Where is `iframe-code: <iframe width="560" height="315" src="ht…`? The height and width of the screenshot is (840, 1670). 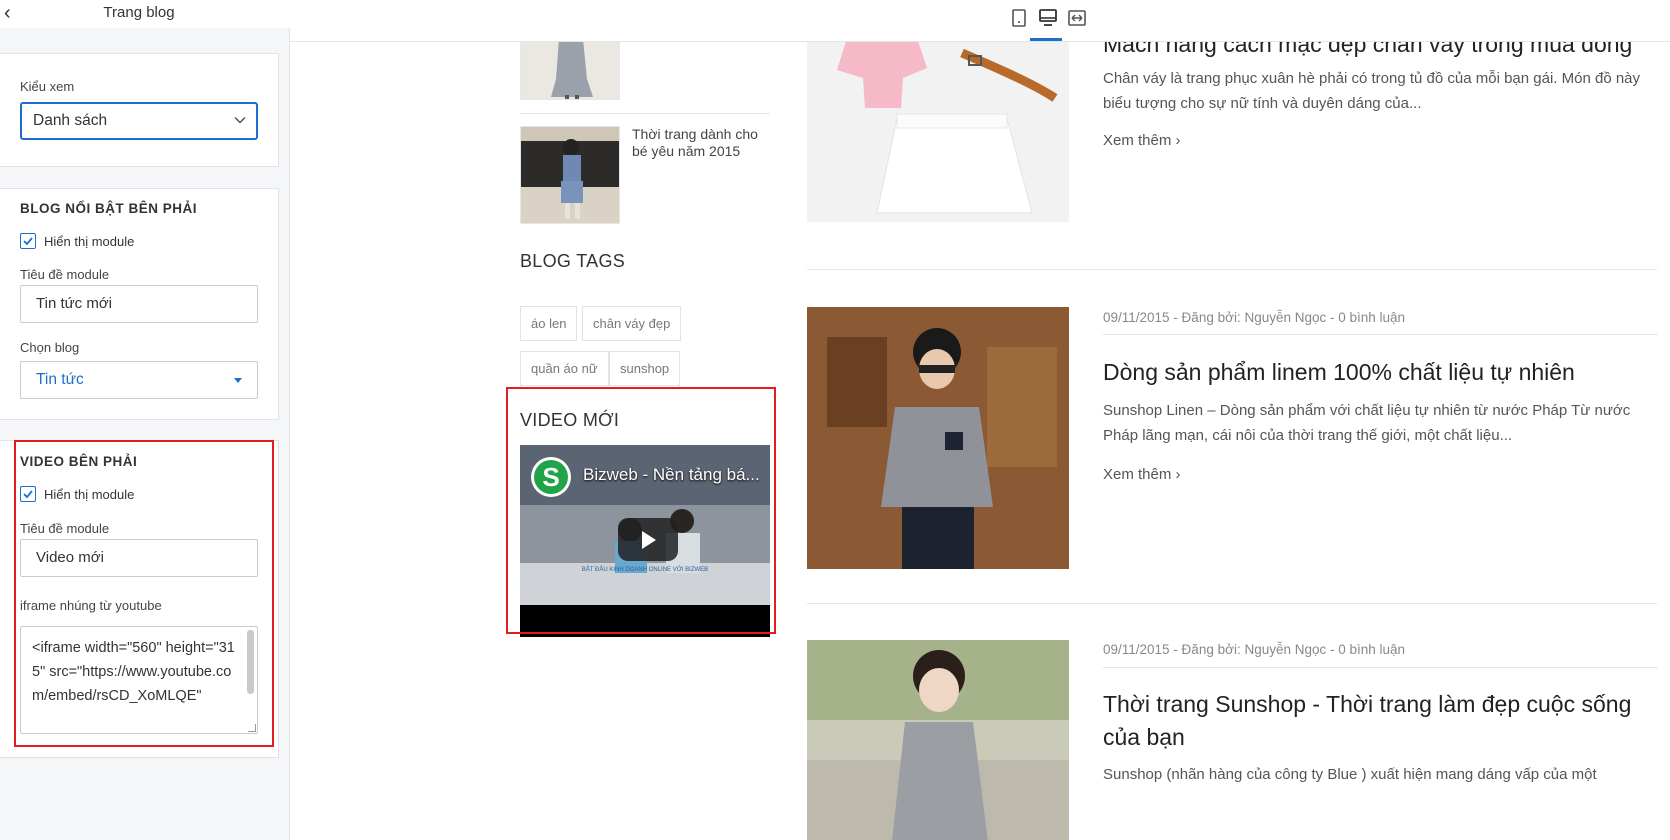 iframe-code: <iframe width="560" height="315" src="ht… is located at coordinates (133, 672).